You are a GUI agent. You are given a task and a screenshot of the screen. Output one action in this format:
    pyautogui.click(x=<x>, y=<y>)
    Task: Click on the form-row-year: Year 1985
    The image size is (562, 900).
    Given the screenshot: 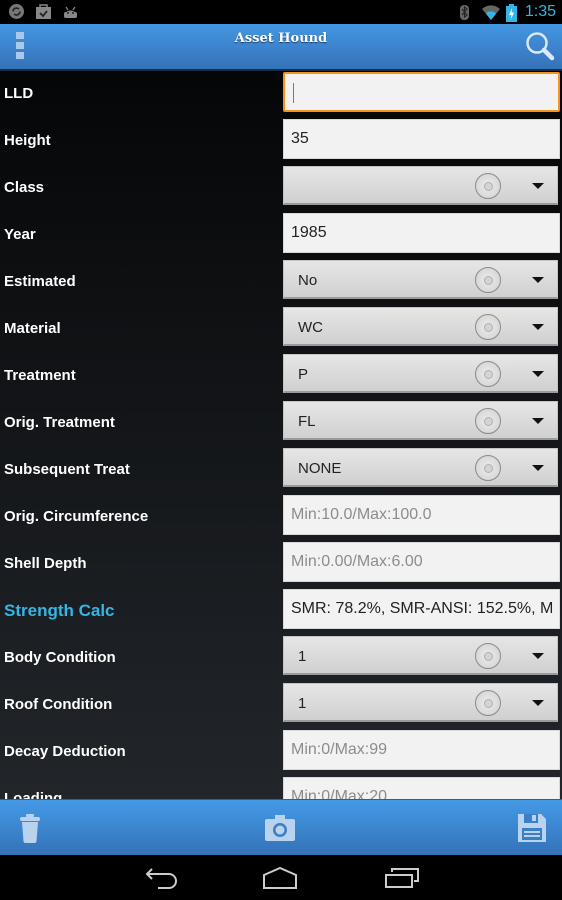 What is the action you would take?
    pyautogui.click(x=281, y=235)
    